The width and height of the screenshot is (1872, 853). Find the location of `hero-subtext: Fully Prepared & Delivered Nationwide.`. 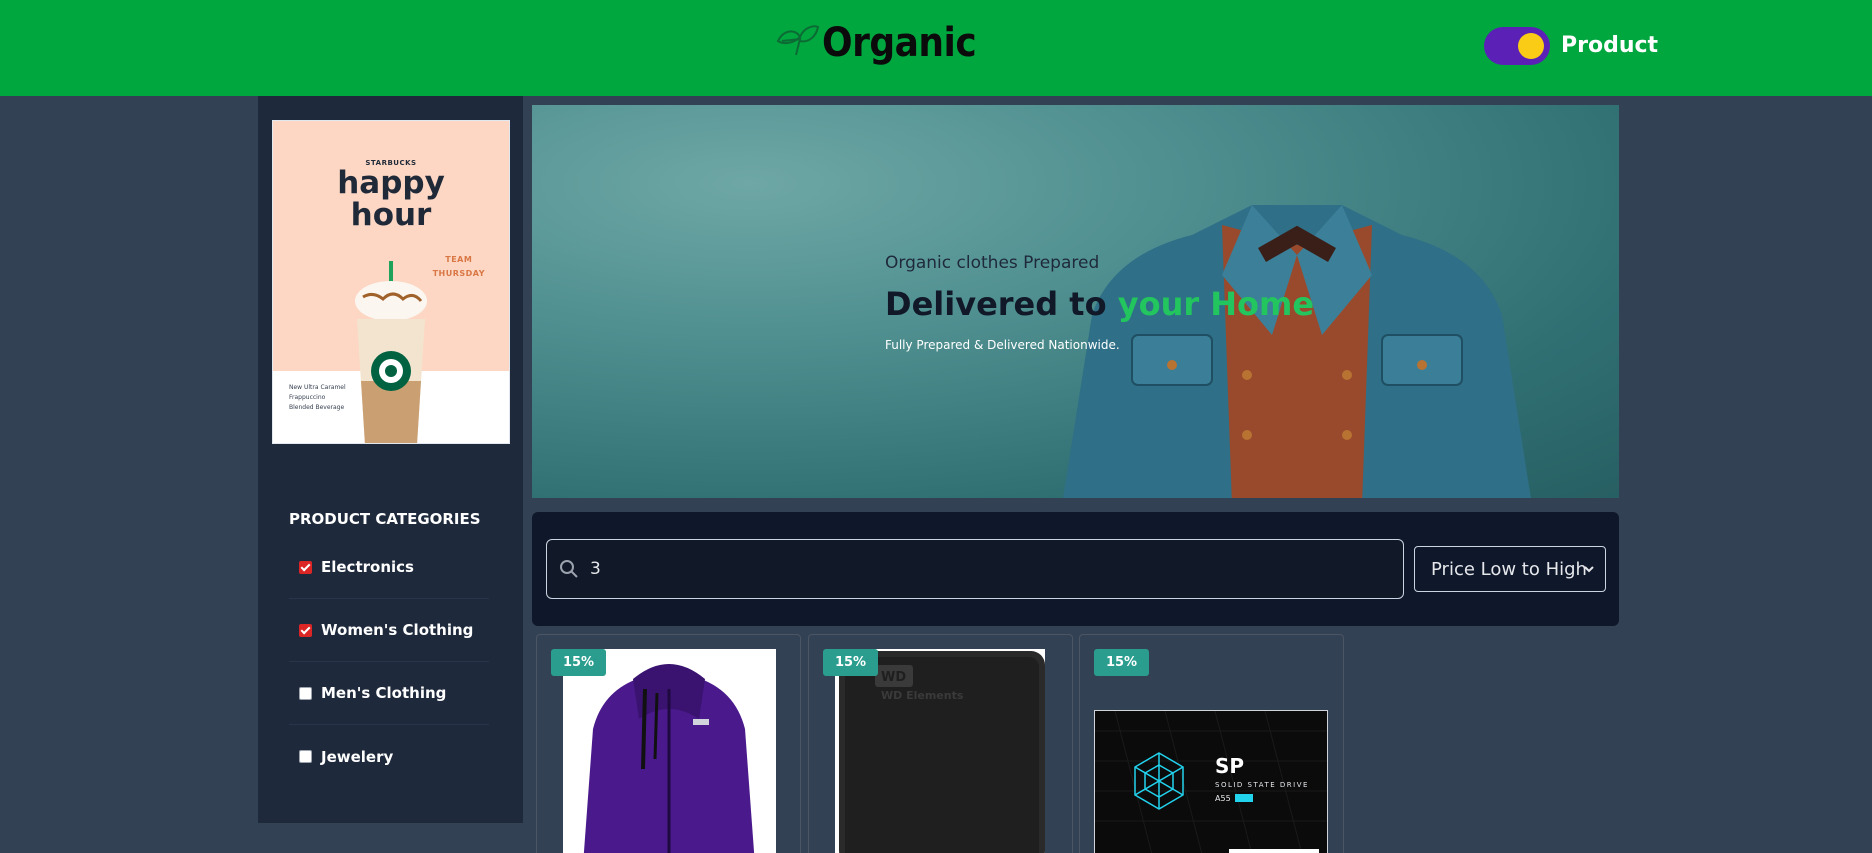

hero-subtext: Fully Prepared & Delivered Nationwide. is located at coordinates (1002, 345).